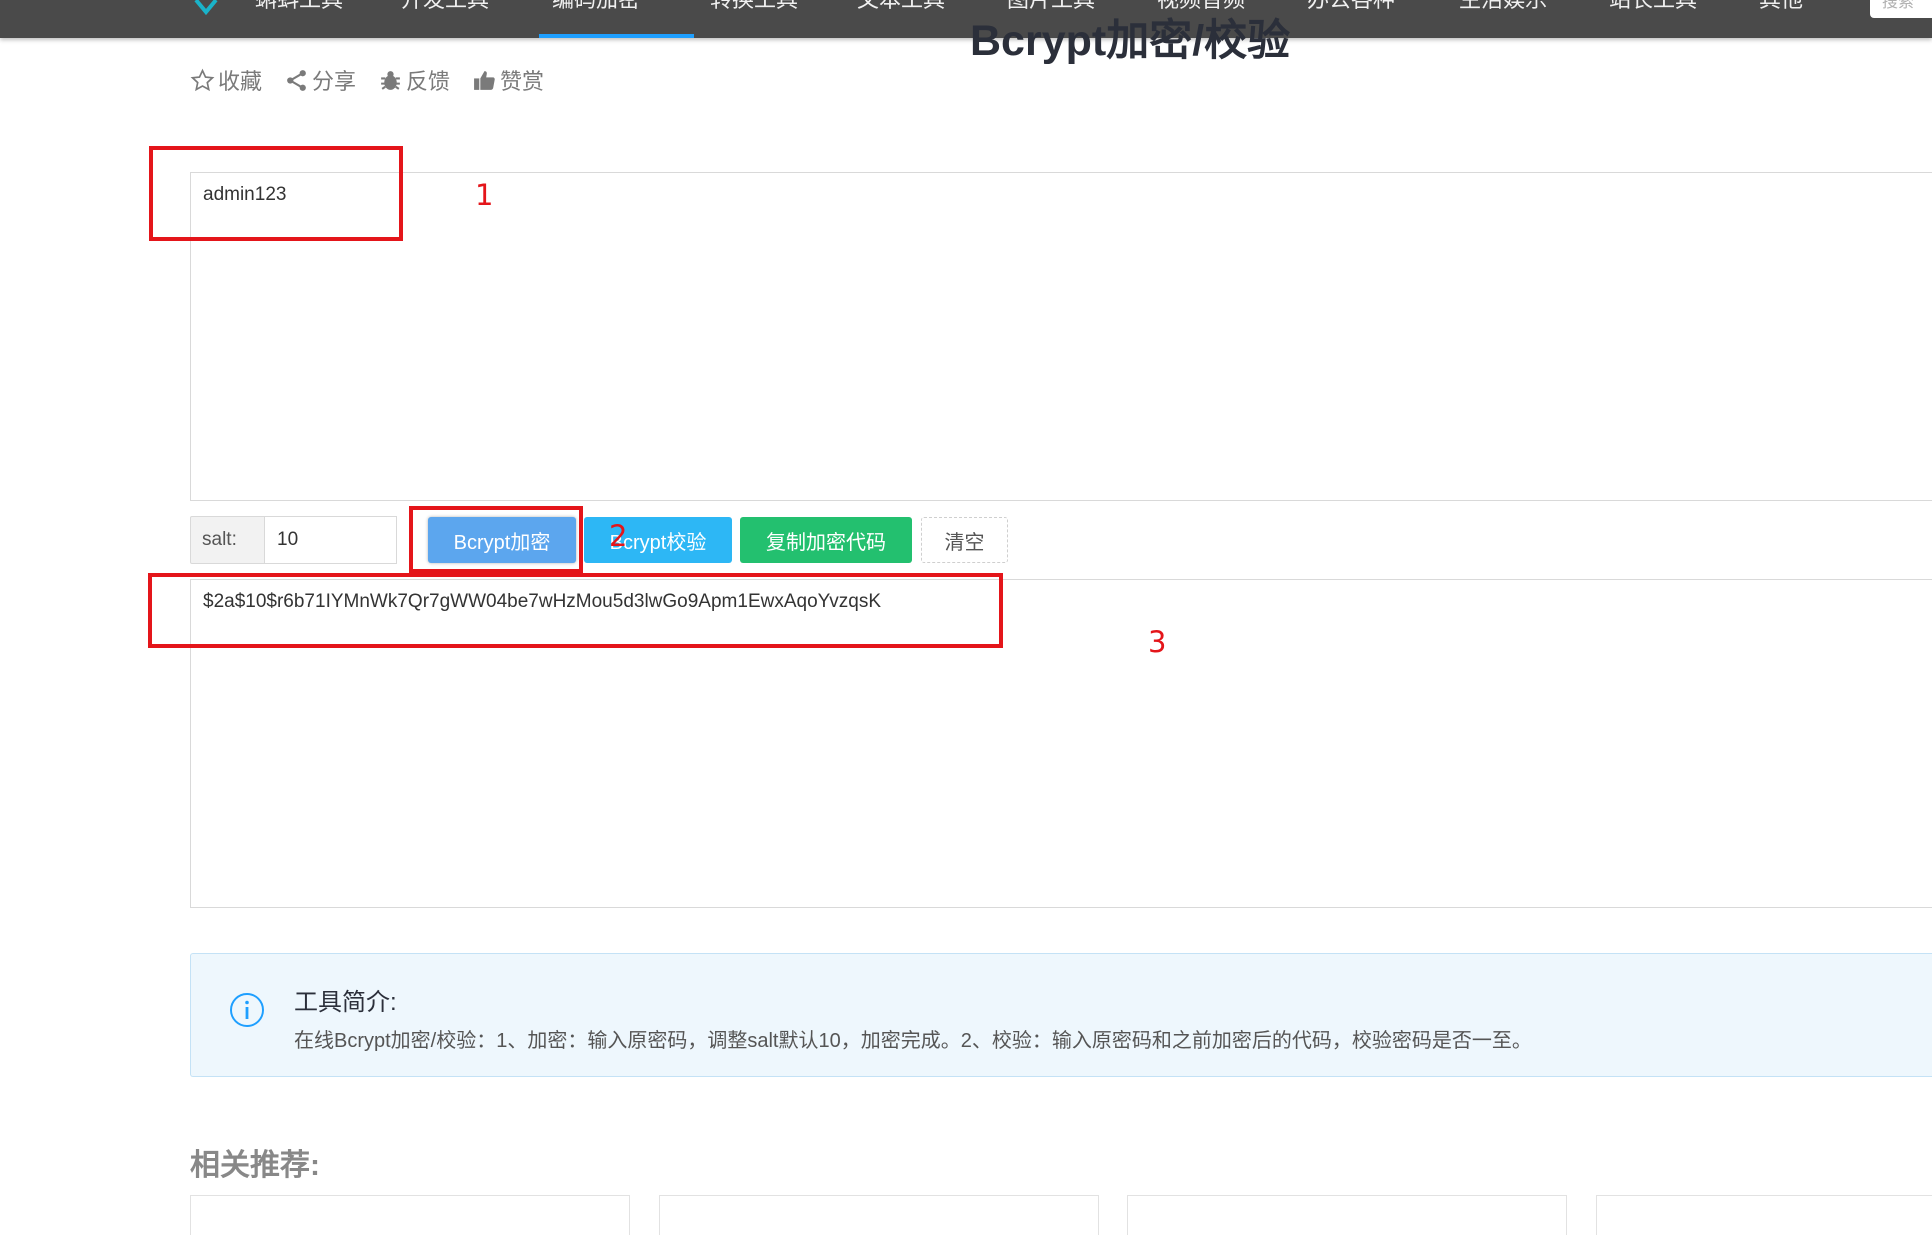 This screenshot has height=1235, width=1932. Describe the element at coordinates (334, 81) in the screenshot. I see `share-label: 分享` at that location.